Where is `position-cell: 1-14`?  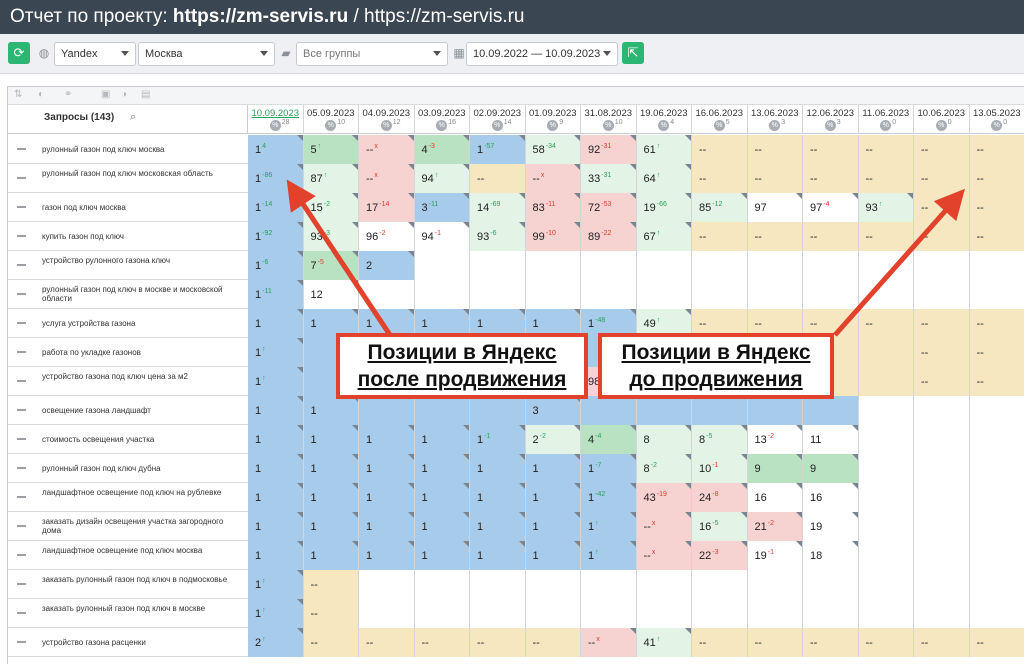 position-cell: 1-14 is located at coordinates (276, 207).